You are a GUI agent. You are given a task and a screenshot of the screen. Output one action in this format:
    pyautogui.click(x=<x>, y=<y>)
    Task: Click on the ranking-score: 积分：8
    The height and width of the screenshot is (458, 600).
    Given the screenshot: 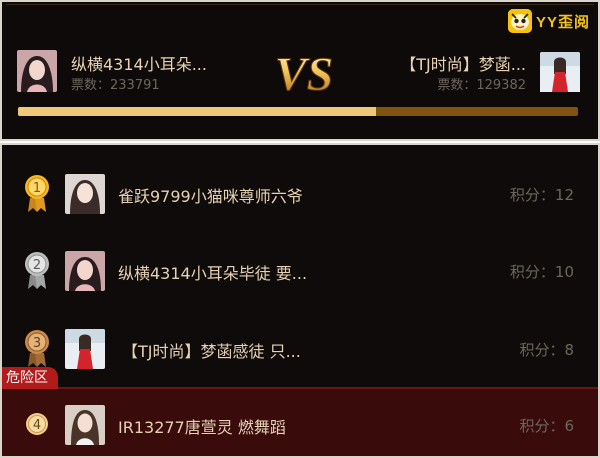 What is the action you would take?
    pyautogui.click(x=546, y=350)
    